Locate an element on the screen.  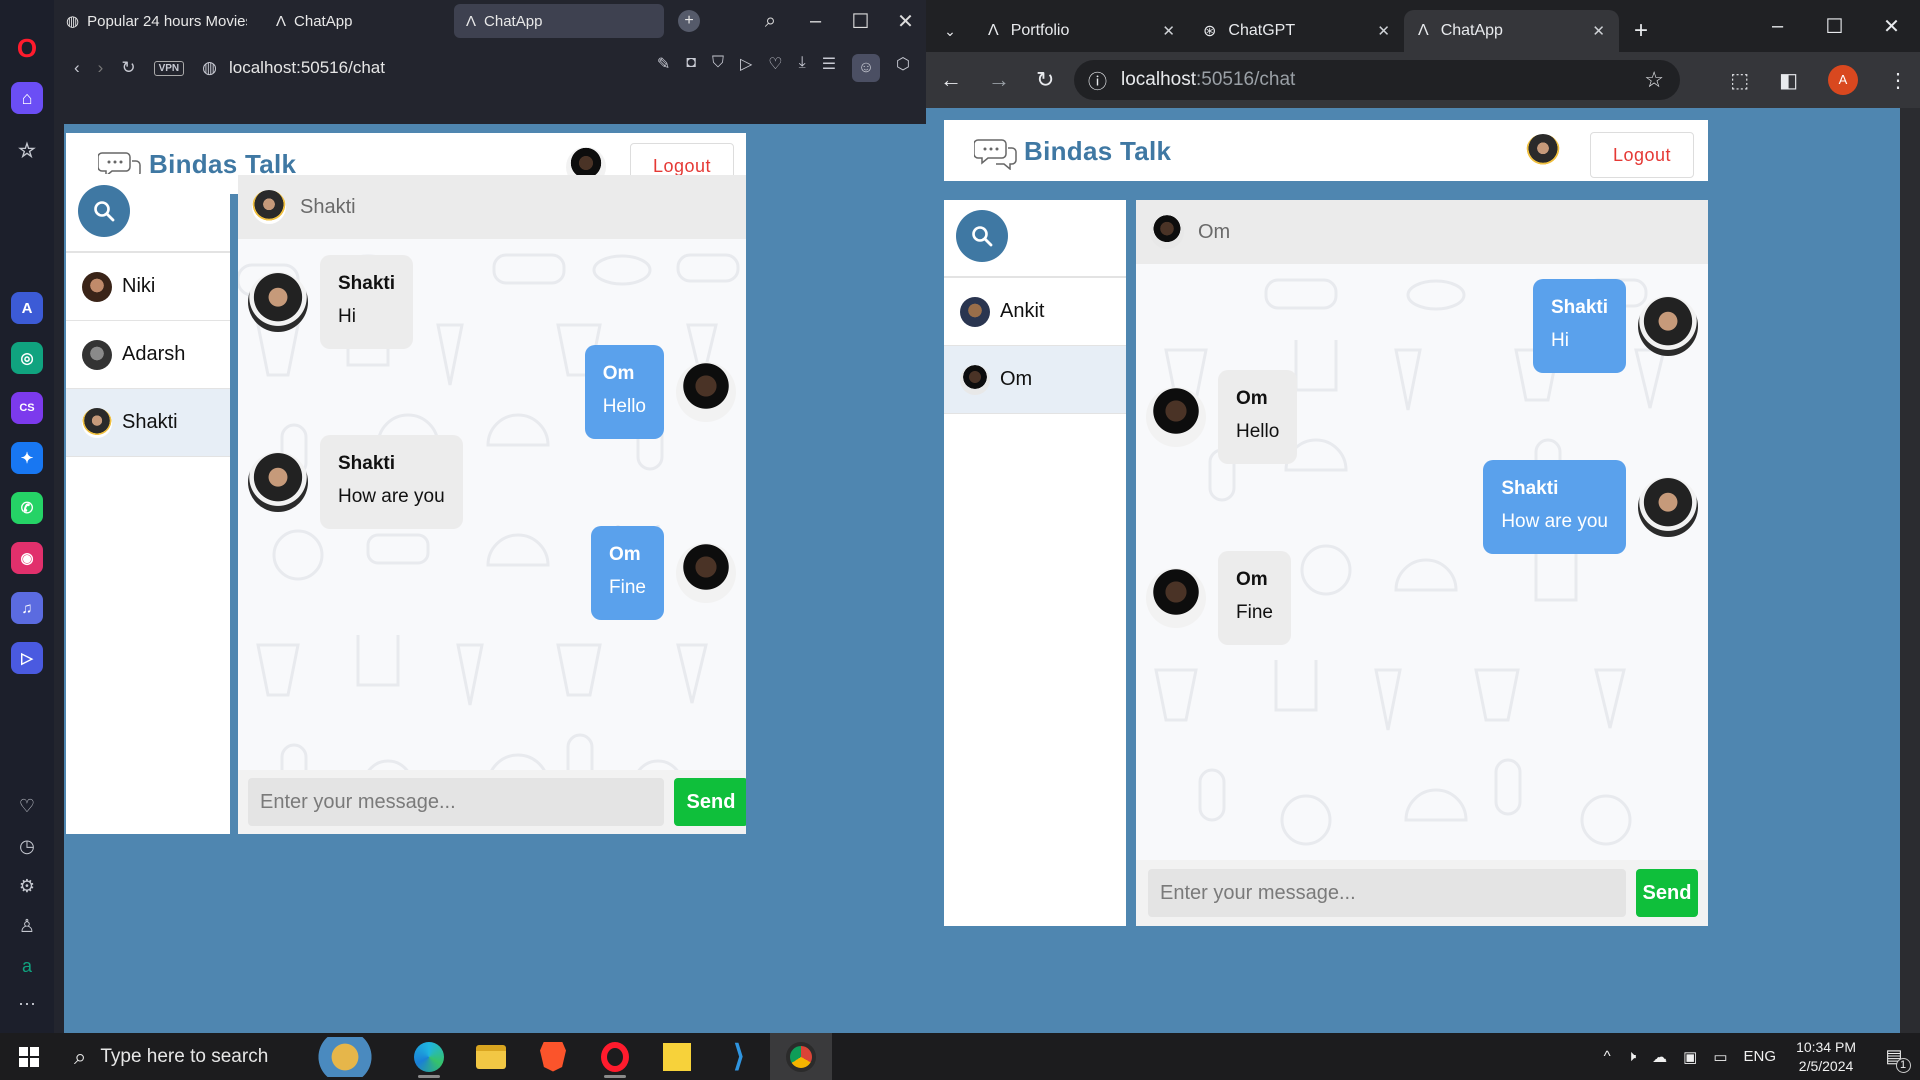
bookmark-star-icon: ☆ is located at coordinates (1654, 80).